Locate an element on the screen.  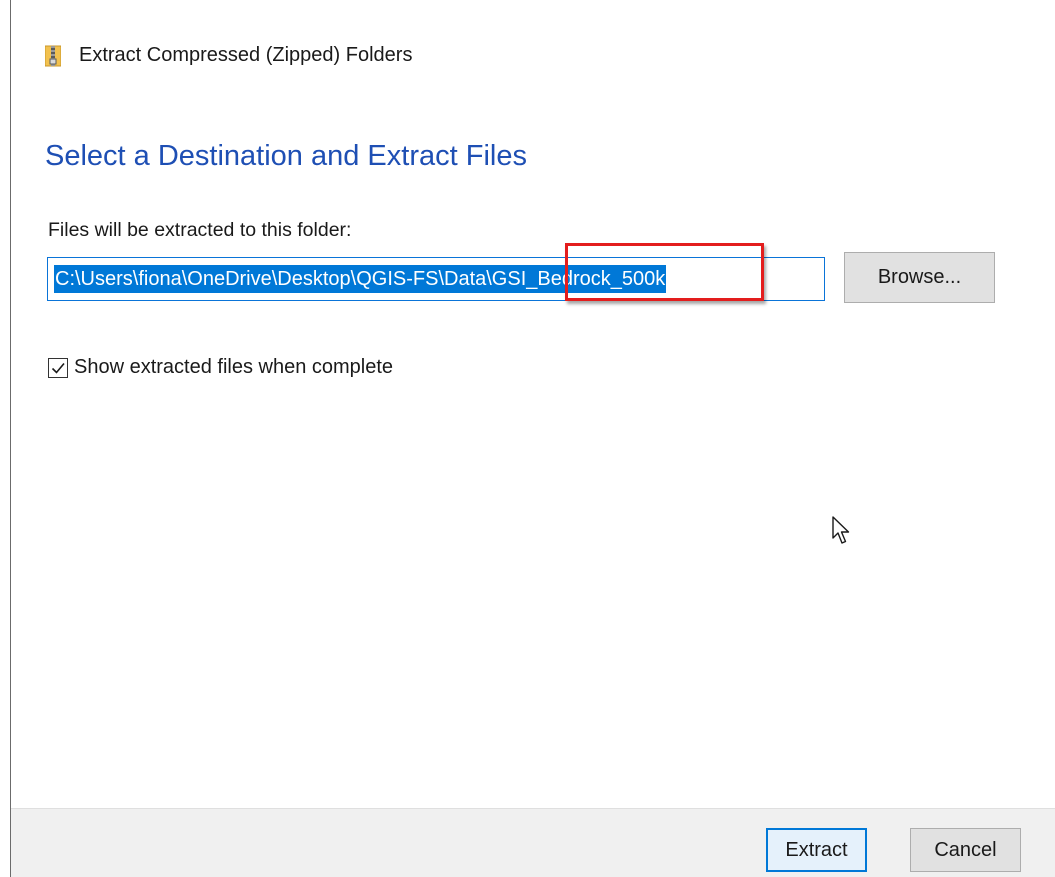
window-title: Extract Compressed (Zipped) Folders is located at coordinates (246, 55).